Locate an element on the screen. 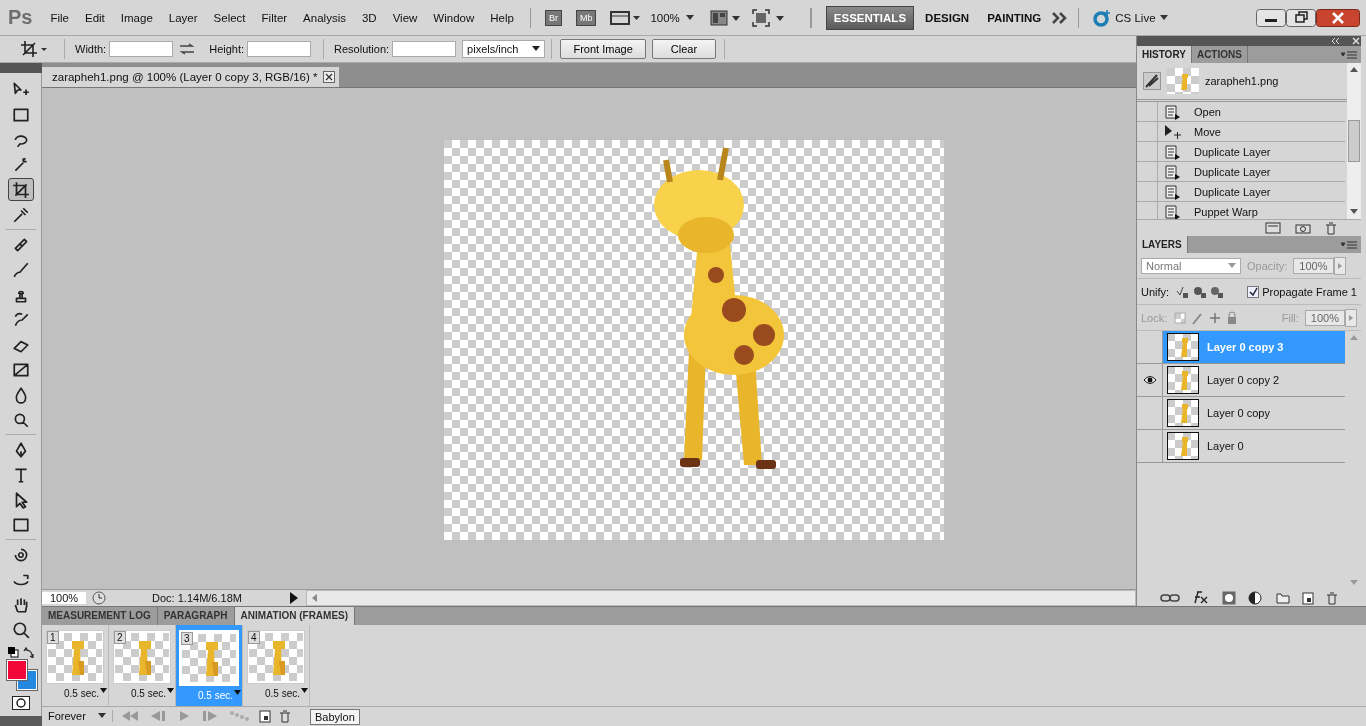 The height and width of the screenshot is (726, 1366). history-step: Move is located at coordinates (1241, 132).